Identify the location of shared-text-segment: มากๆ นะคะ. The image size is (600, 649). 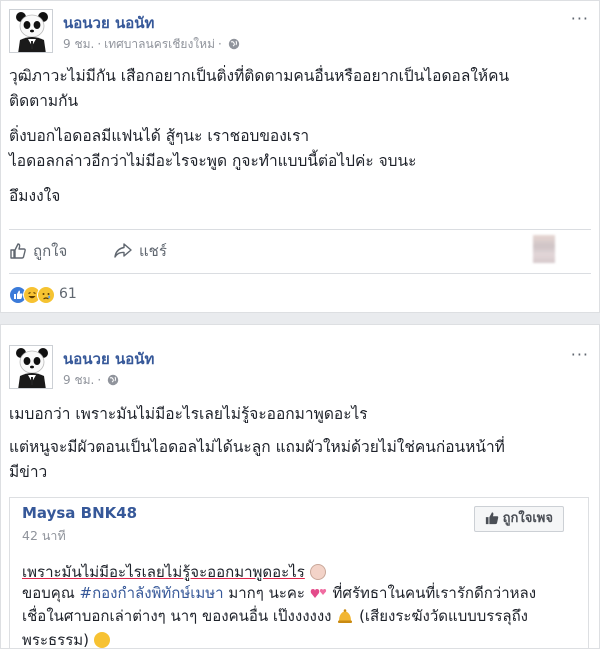
(264, 593).